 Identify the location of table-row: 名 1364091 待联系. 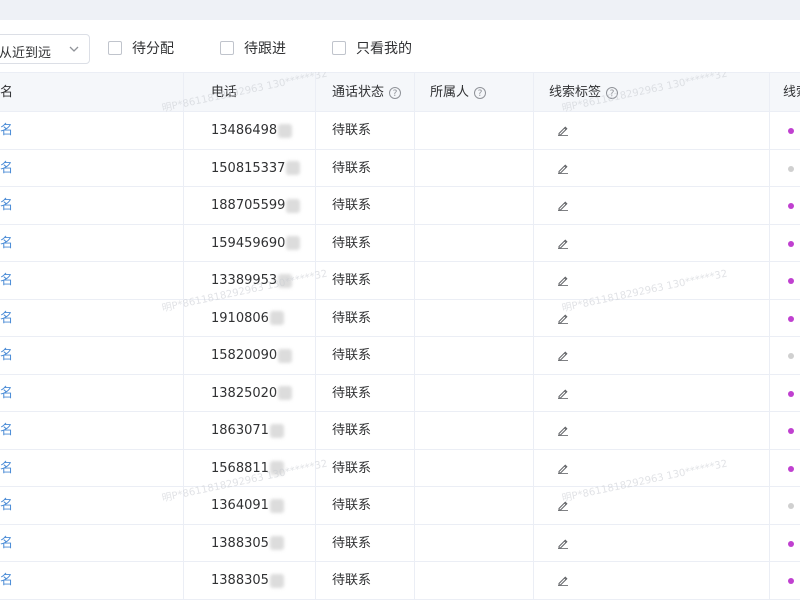
(400, 506).